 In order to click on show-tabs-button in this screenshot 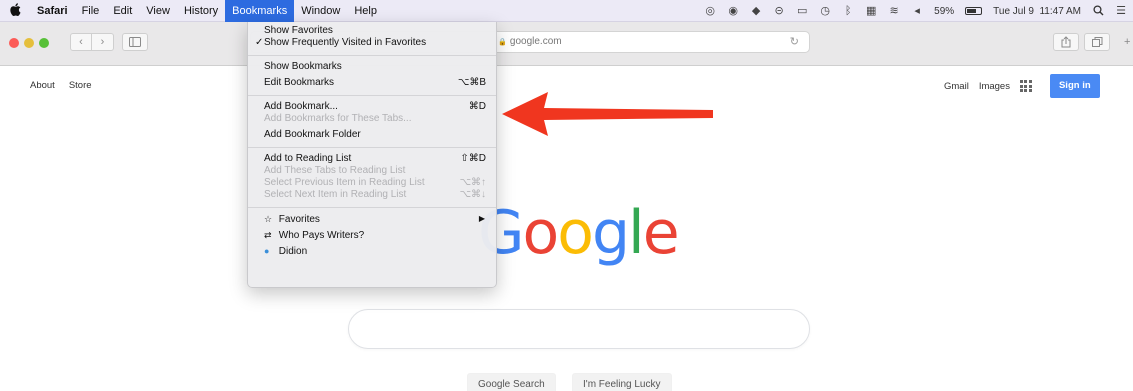, I will do `click(1097, 42)`.